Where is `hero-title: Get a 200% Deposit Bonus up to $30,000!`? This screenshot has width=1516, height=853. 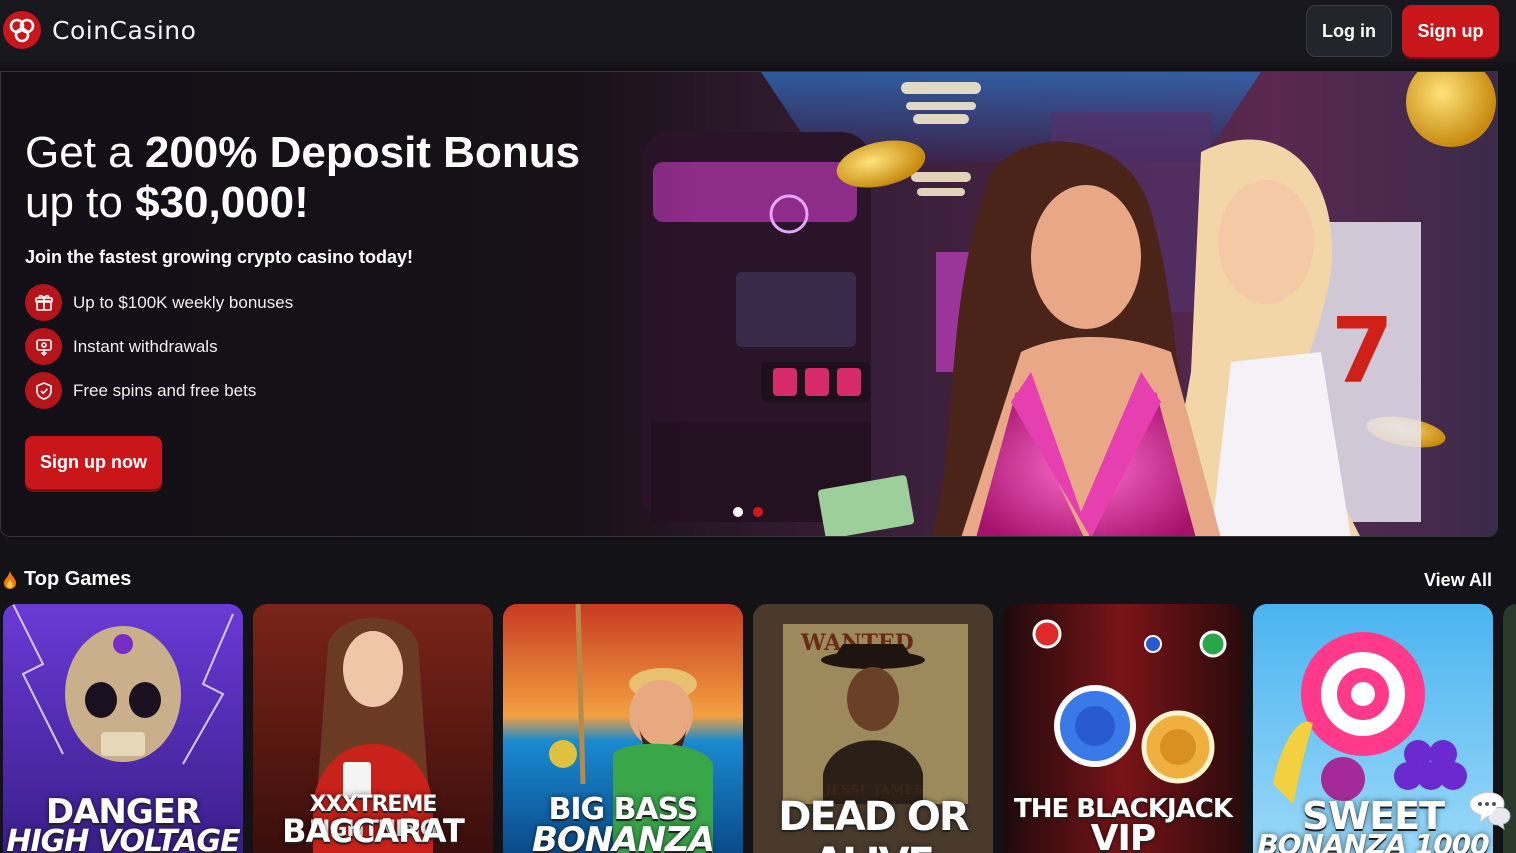 hero-title: Get a 200% Deposit Bonus up to $30,000! is located at coordinates (335, 178).